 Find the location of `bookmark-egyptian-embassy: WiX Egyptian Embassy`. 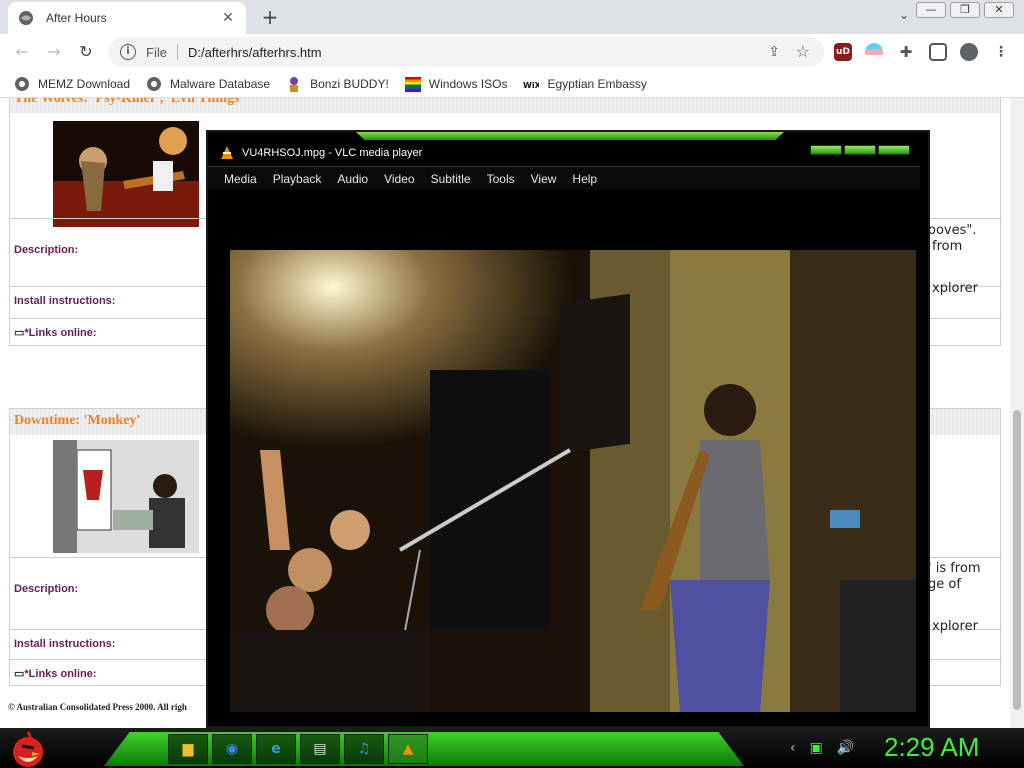

bookmark-egyptian-embassy: WiX Egyptian Embassy is located at coordinates (584, 84).